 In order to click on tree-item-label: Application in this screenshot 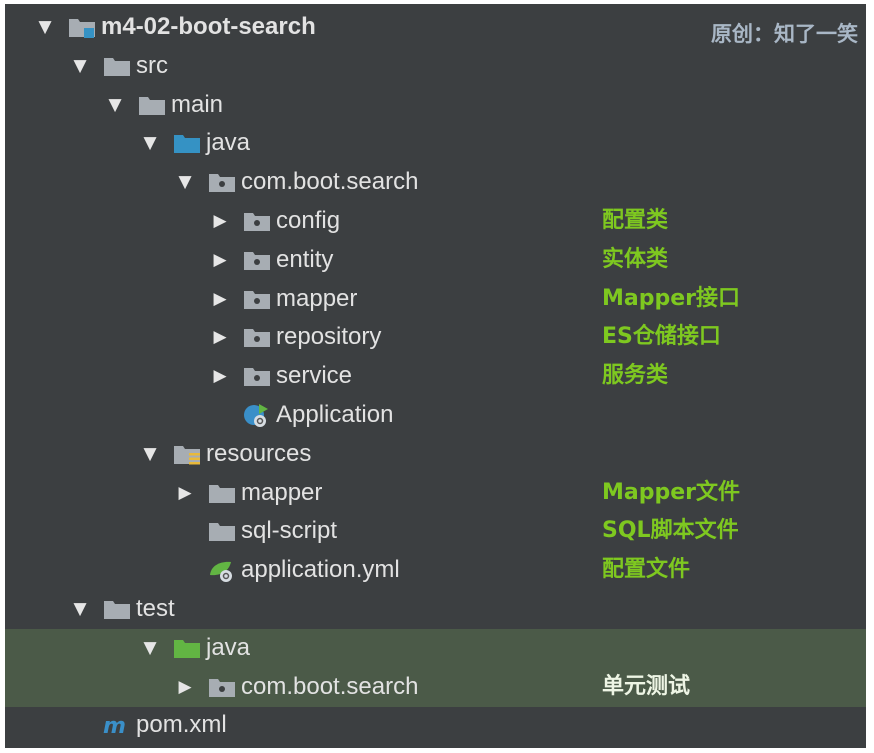, I will do `click(335, 414)`.